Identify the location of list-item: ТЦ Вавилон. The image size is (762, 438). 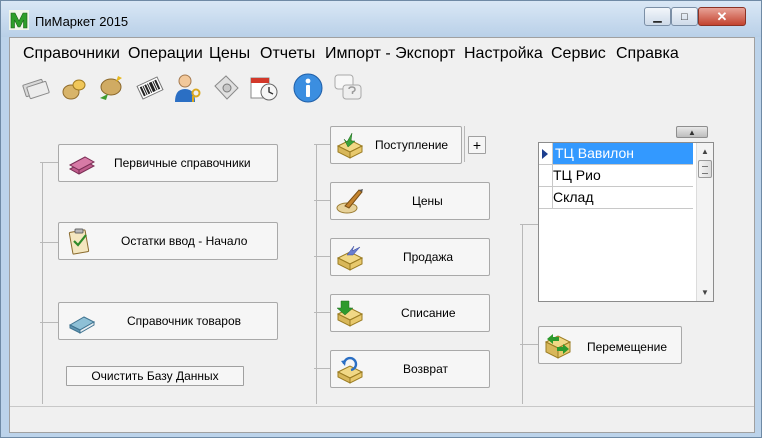
(616, 154).